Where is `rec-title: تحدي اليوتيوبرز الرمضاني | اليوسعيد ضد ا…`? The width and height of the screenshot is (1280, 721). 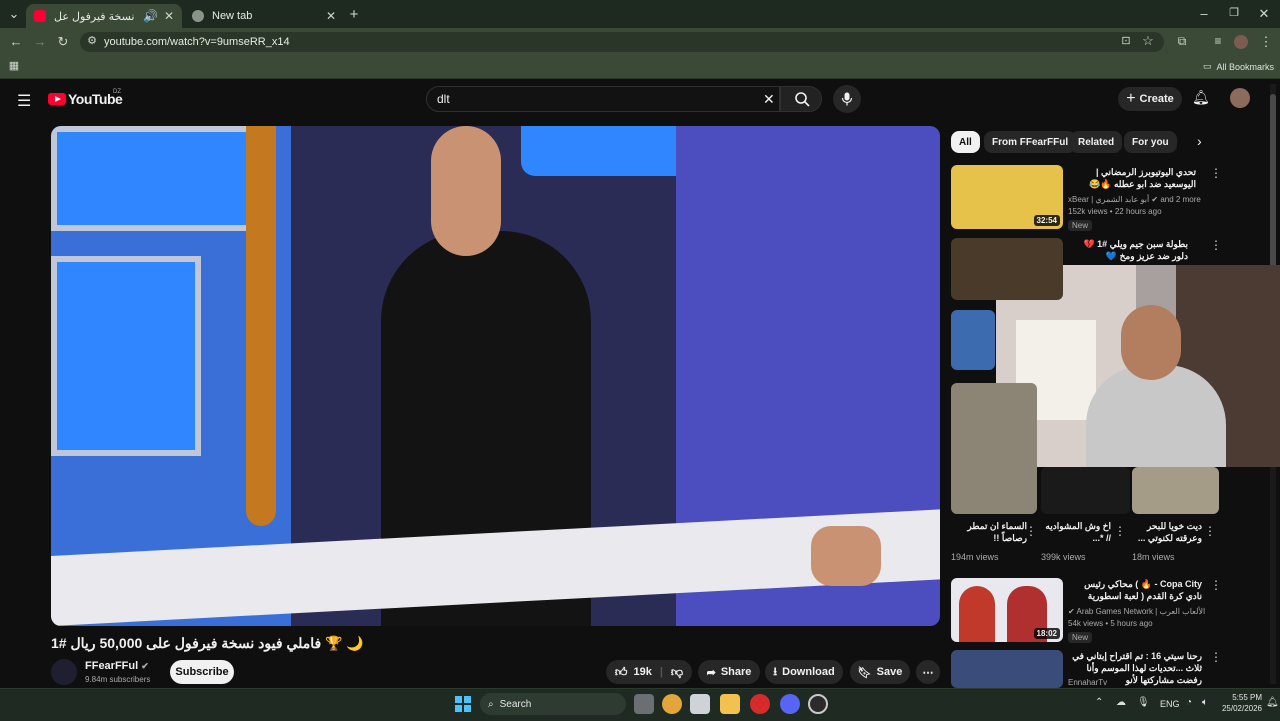
rec-title: تحدي اليوتيوبرز الرمضاني | اليوسعيد ضد ا… is located at coordinates (1132, 178).